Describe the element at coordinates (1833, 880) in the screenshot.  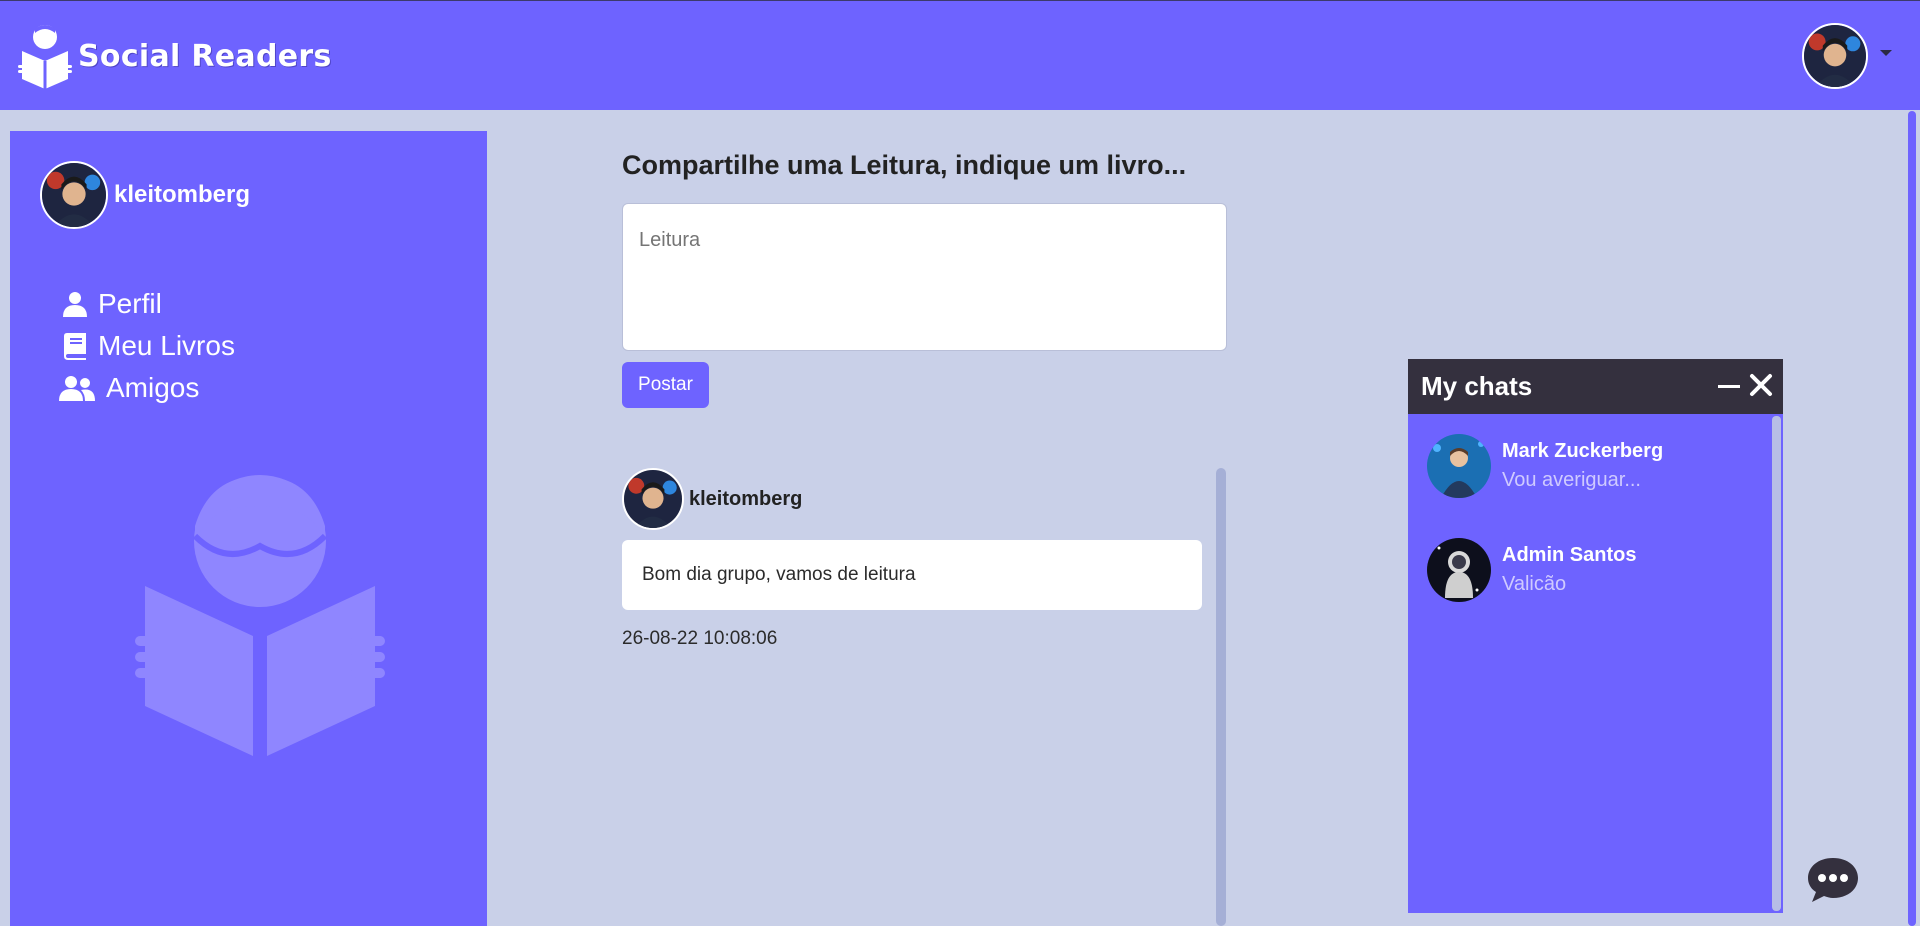
I see `chat-bubble-icon` at that location.